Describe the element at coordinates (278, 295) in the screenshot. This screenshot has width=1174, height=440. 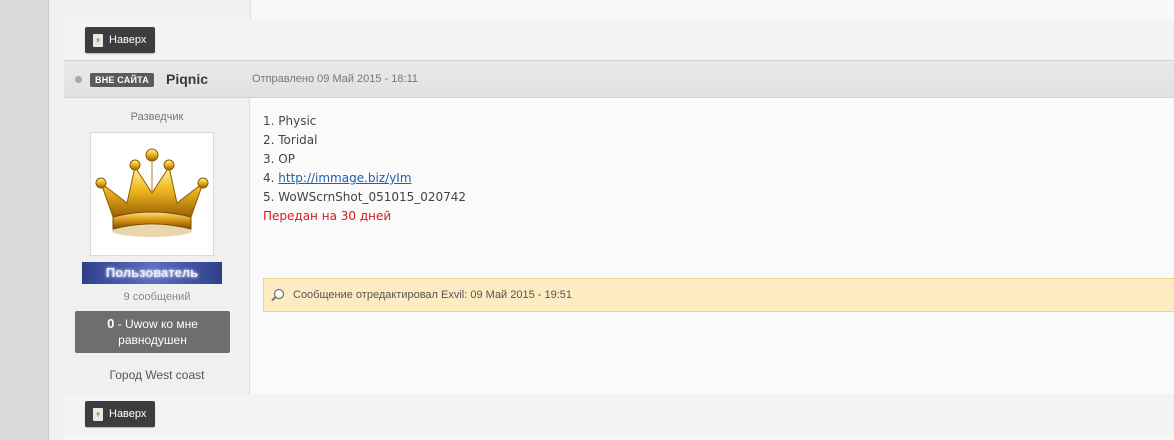
I see `magnifier-icon` at that location.